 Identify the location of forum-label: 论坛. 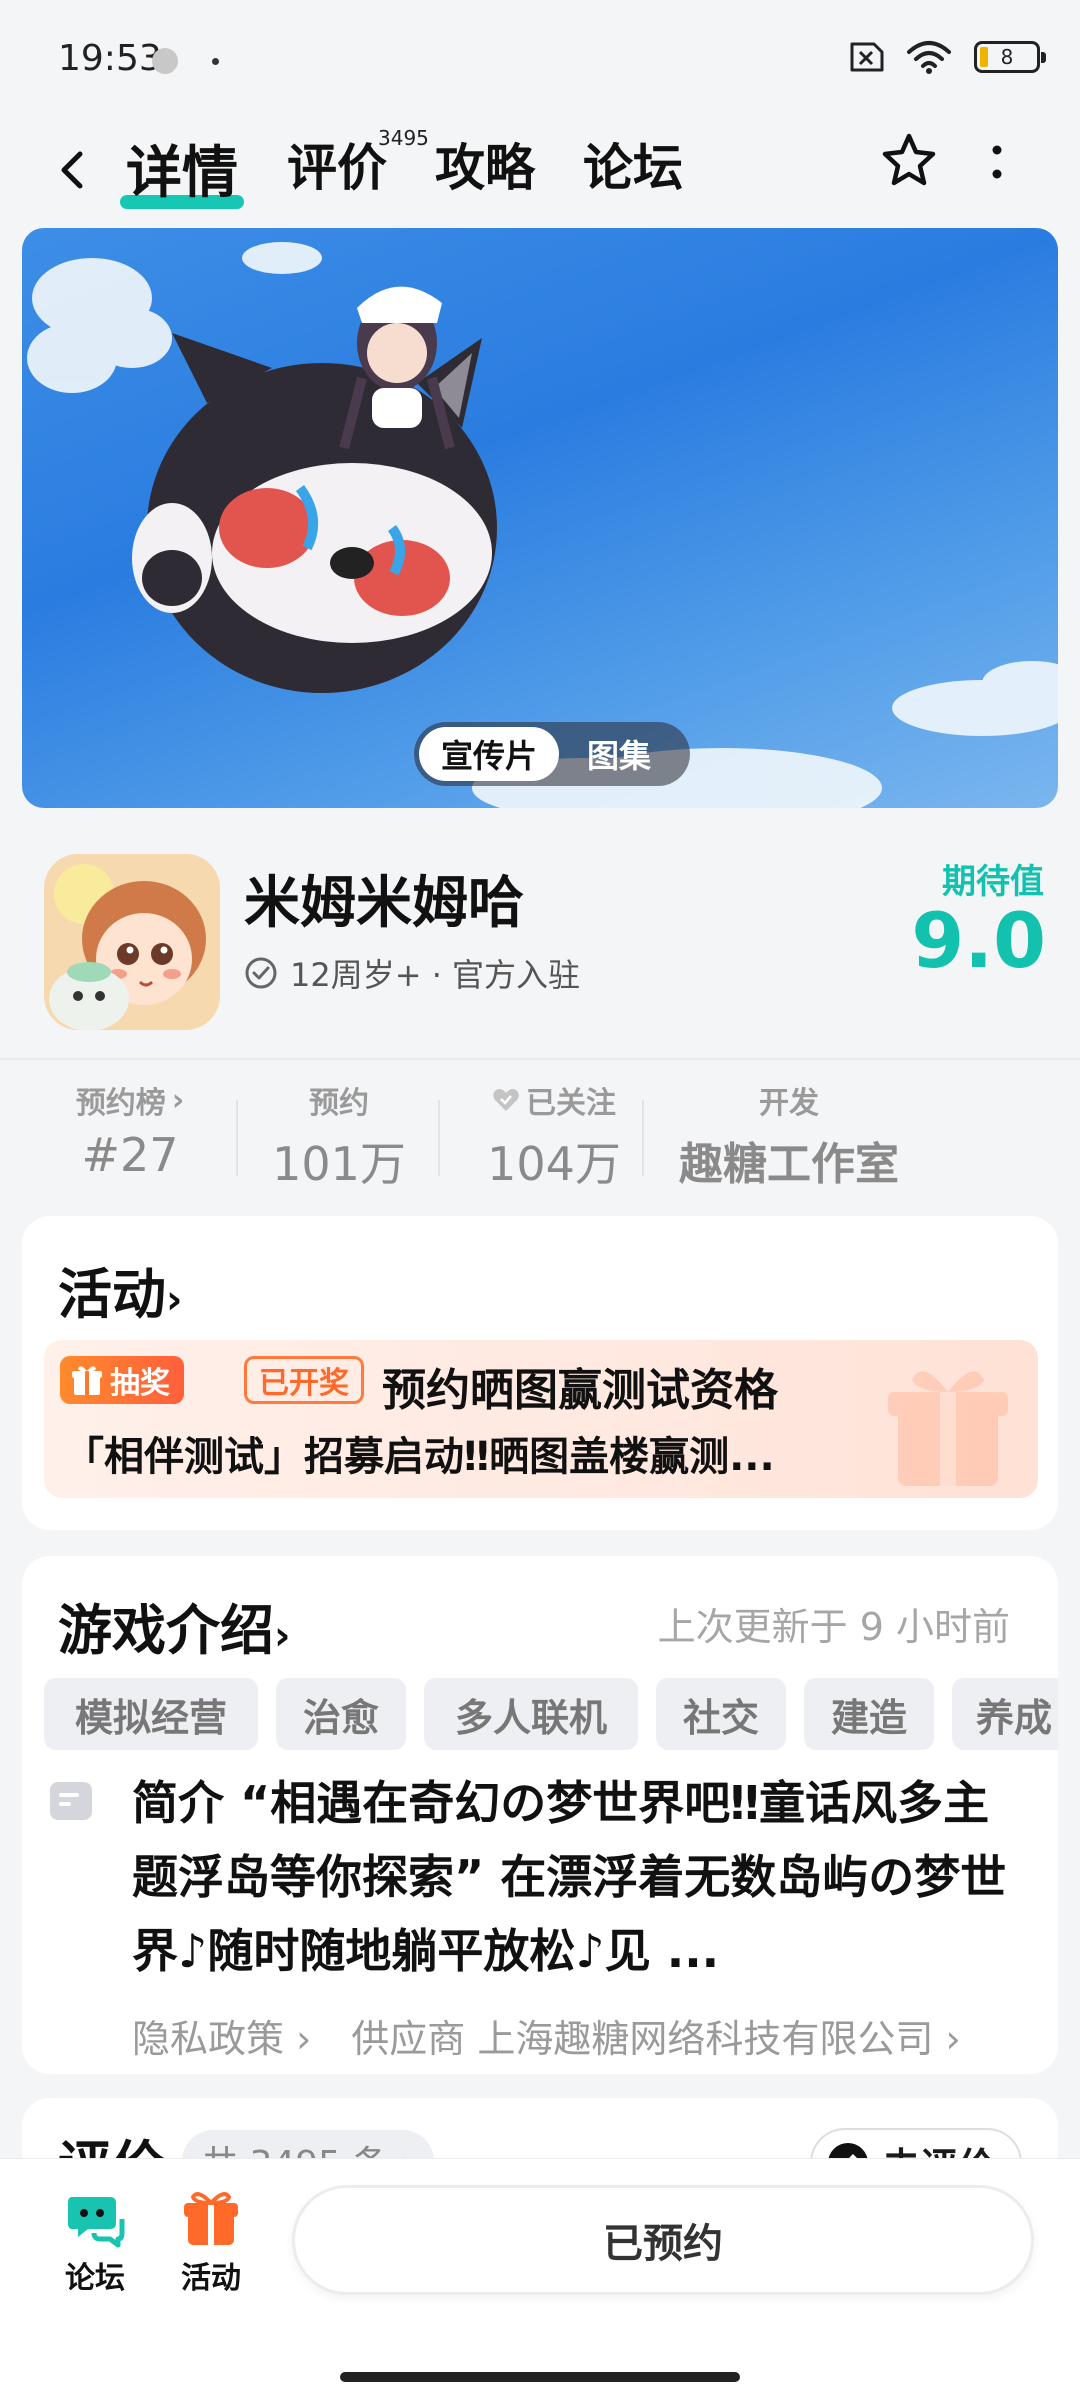
(95, 2278).